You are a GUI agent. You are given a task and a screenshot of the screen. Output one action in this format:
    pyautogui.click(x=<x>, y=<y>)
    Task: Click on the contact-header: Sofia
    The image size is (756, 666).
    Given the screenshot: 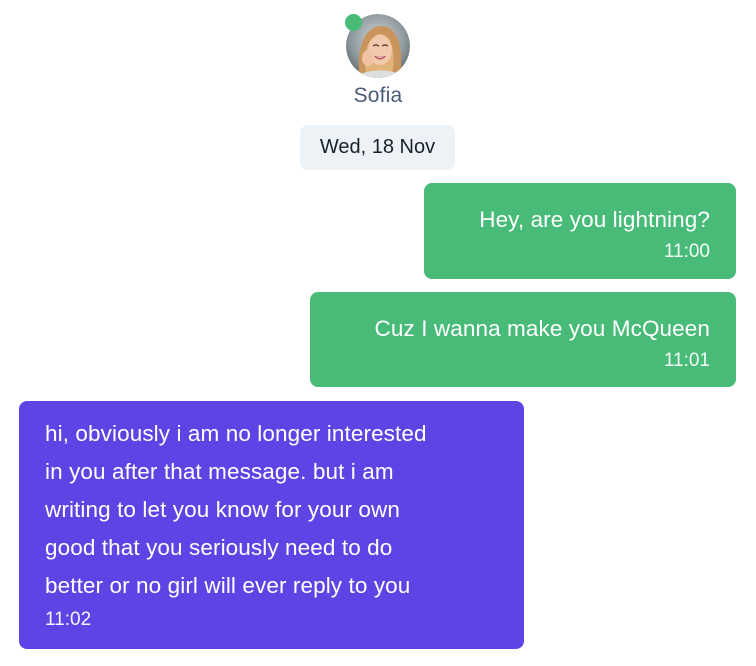 What is the action you would take?
    pyautogui.click(x=378, y=61)
    